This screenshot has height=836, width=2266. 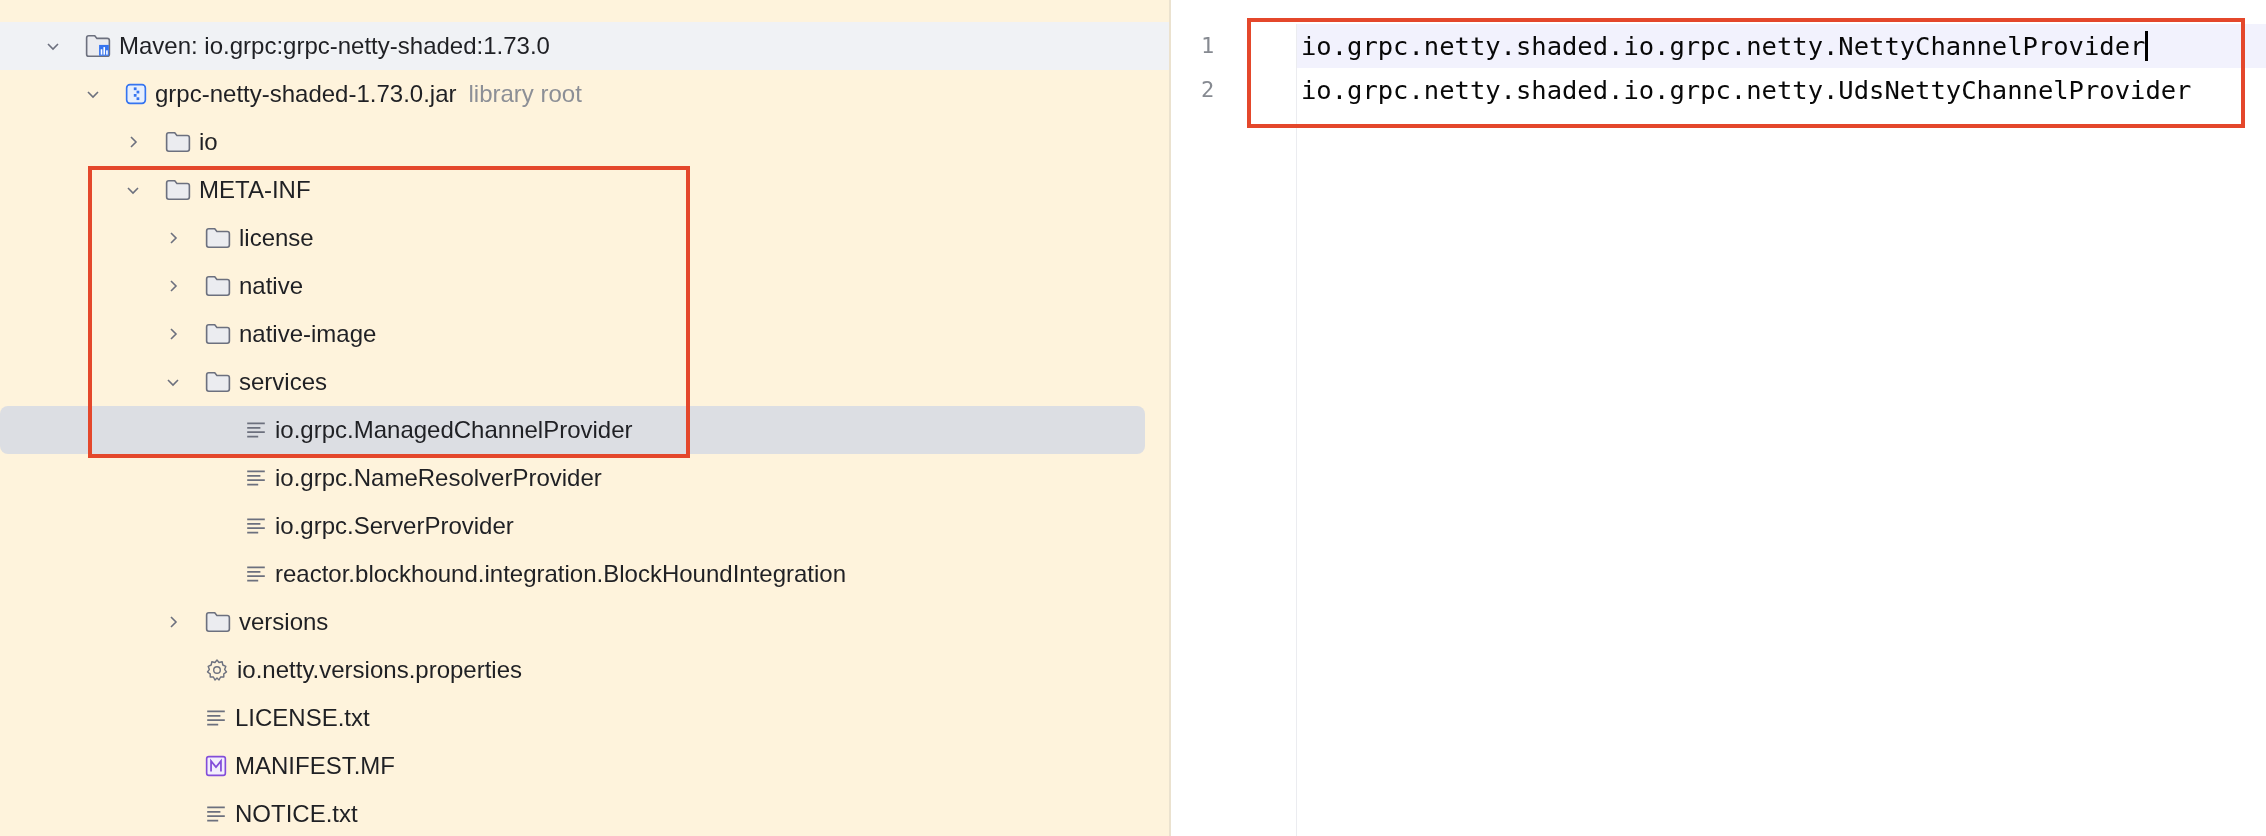 What do you see at coordinates (98, 46) in the screenshot?
I see `library-folder-icon` at bounding box center [98, 46].